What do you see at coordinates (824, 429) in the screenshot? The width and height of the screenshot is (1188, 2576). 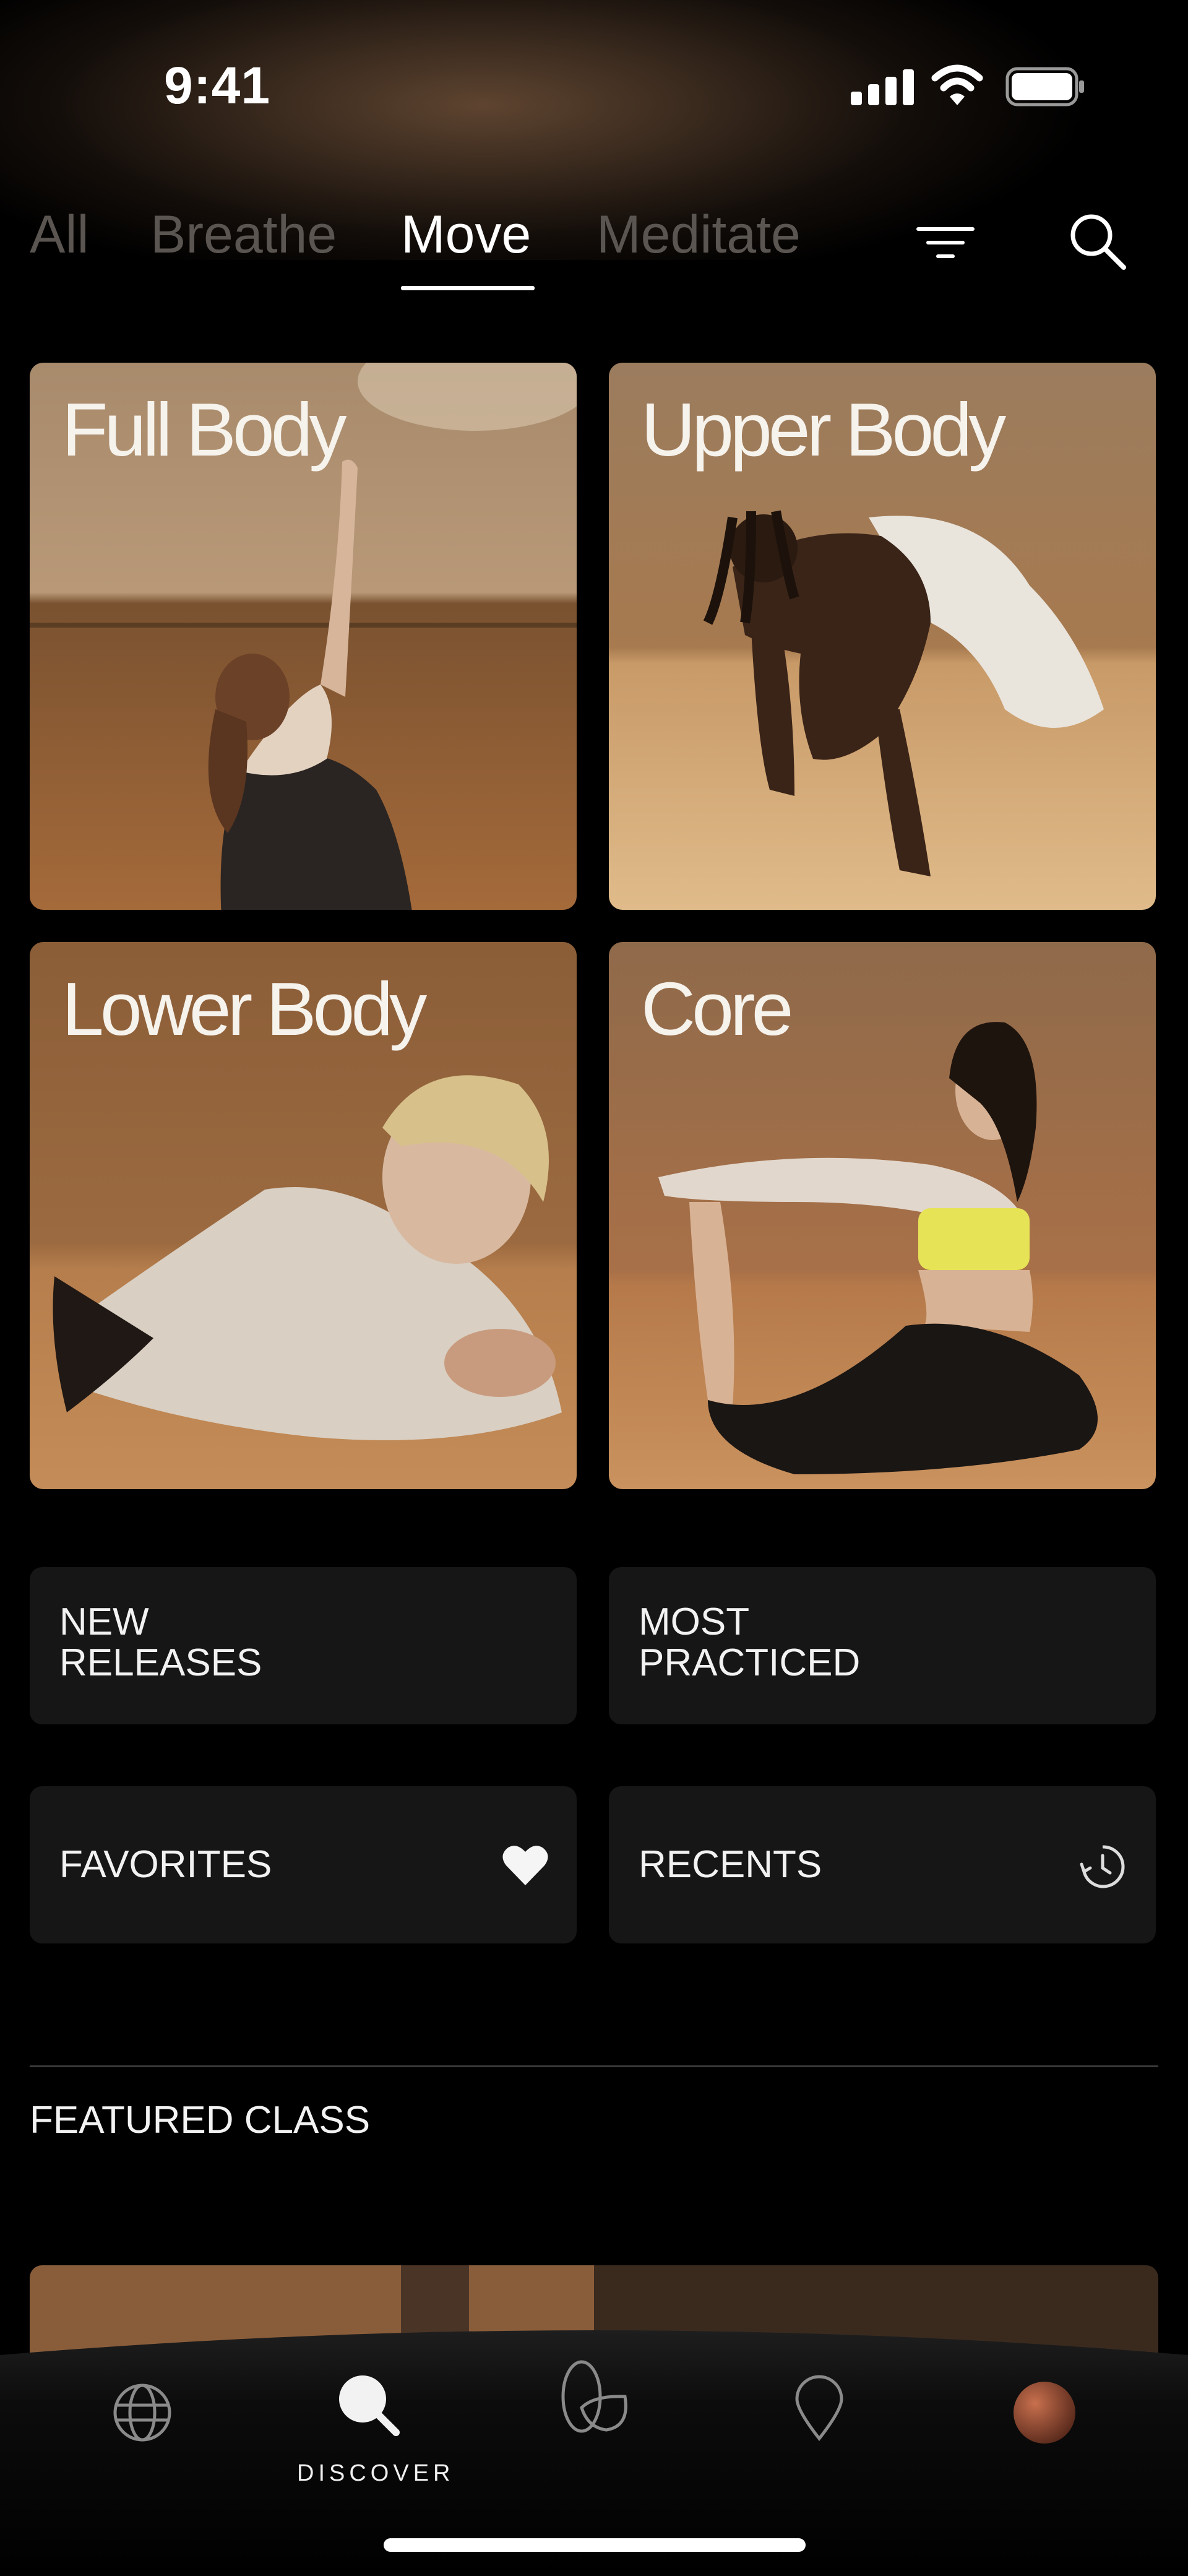 I see `category-label: Upper Body` at bounding box center [824, 429].